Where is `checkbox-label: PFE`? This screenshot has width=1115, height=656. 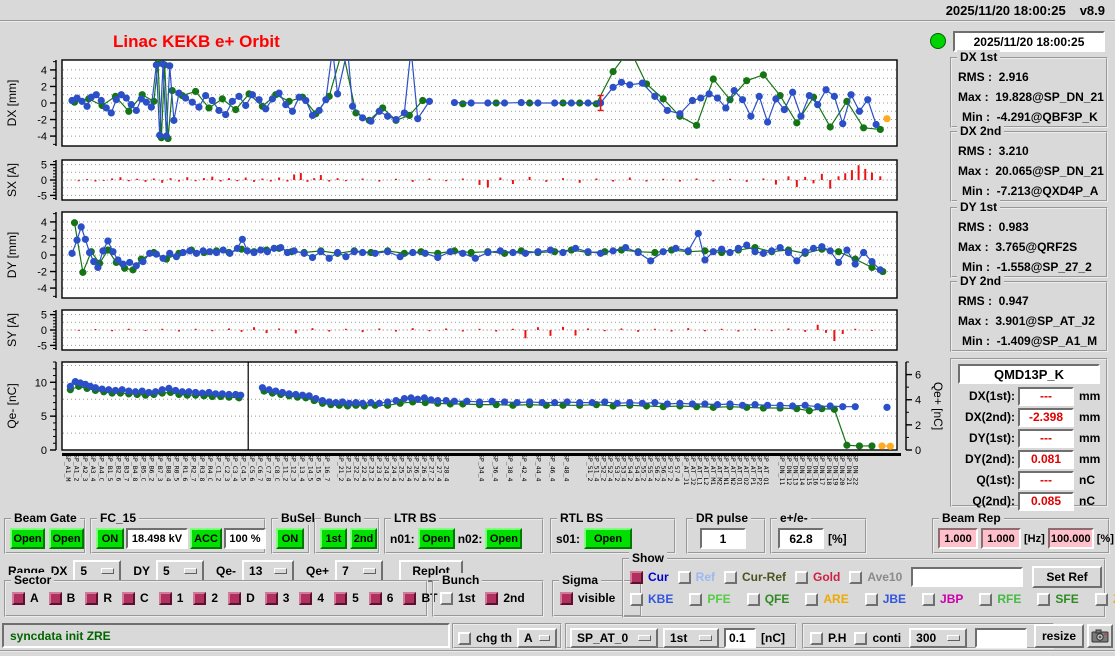 checkbox-label: PFE is located at coordinates (719, 599).